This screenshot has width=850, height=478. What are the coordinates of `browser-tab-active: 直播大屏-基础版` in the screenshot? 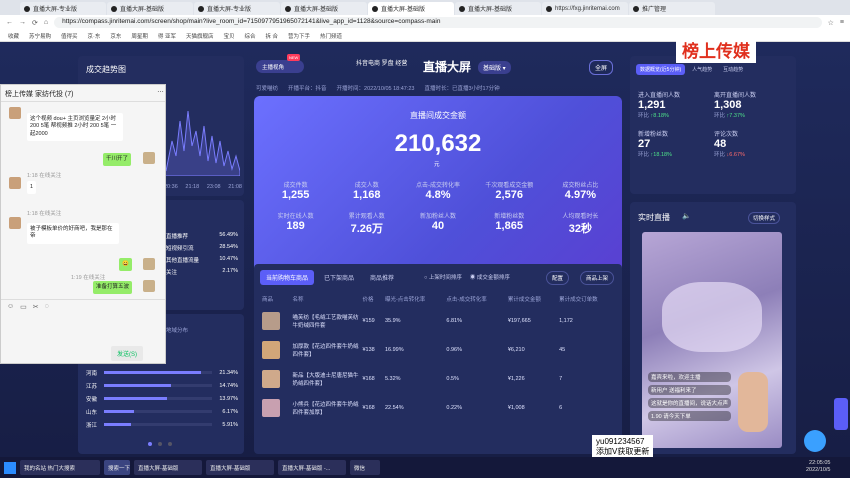 It's located at (411, 8).